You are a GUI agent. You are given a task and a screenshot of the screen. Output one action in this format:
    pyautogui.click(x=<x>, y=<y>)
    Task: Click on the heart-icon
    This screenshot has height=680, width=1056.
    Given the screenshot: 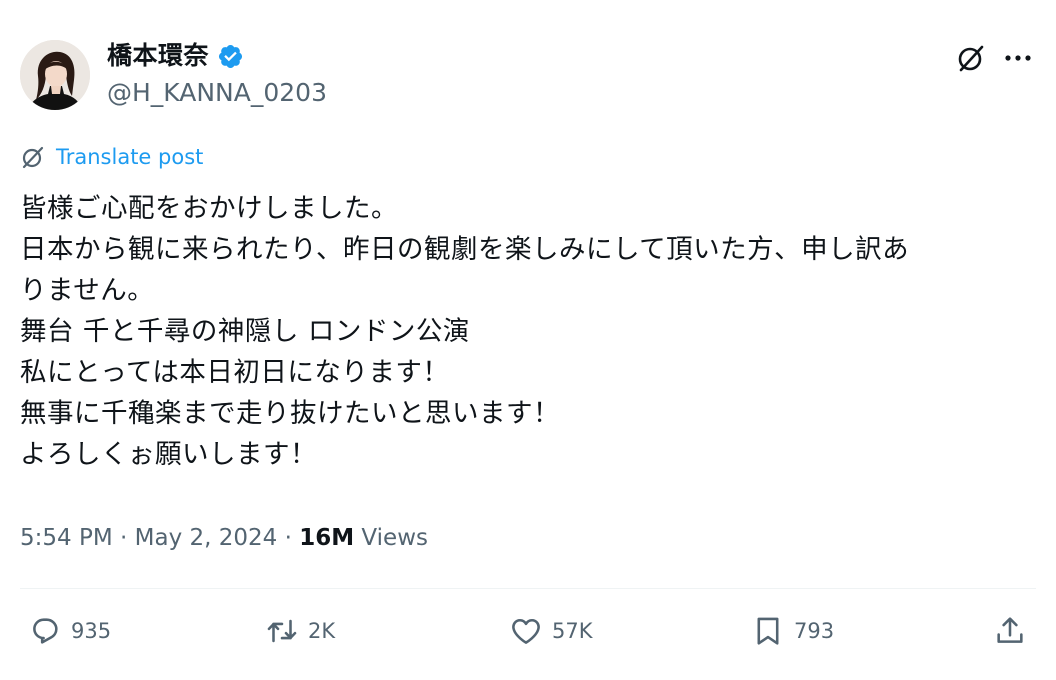 What is the action you would take?
    pyautogui.click(x=526, y=631)
    